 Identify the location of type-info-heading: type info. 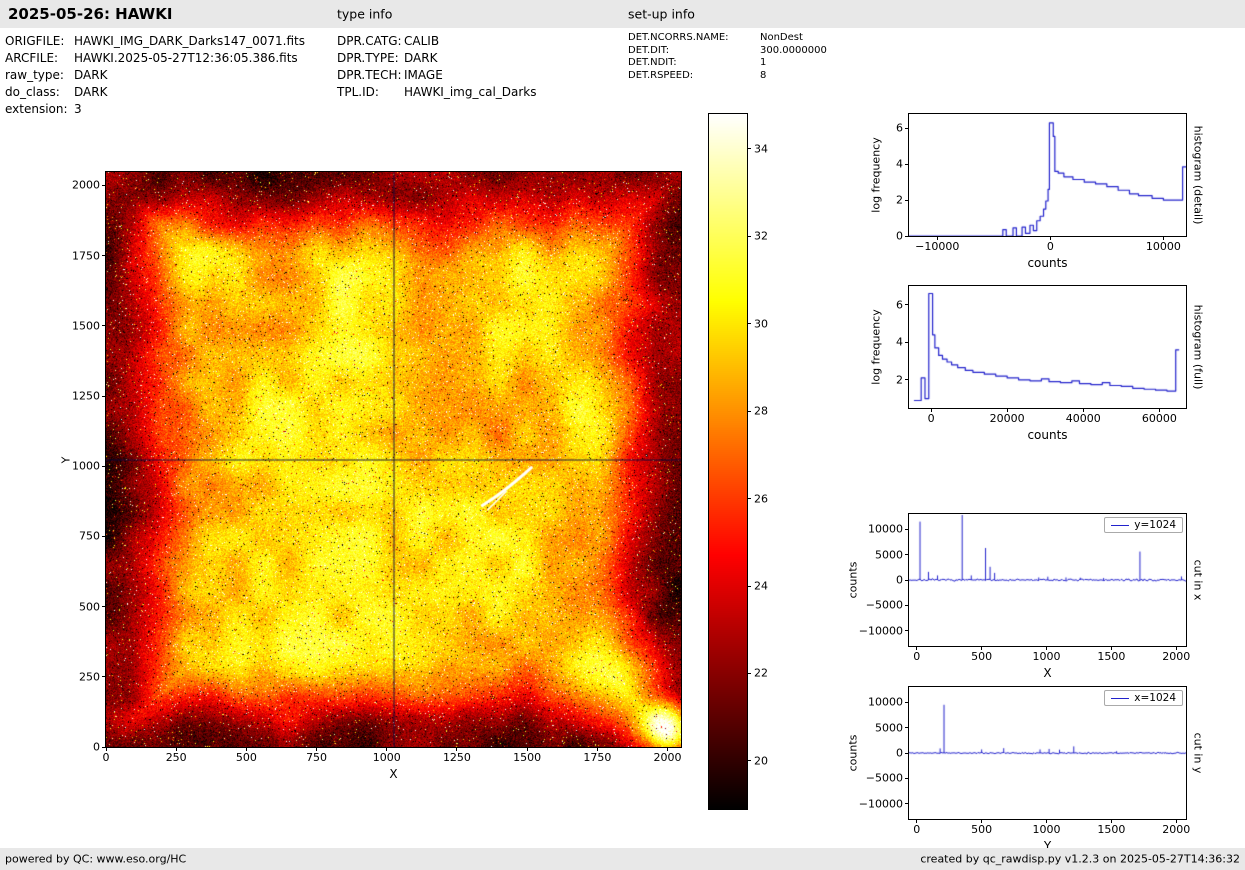
(365, 14).